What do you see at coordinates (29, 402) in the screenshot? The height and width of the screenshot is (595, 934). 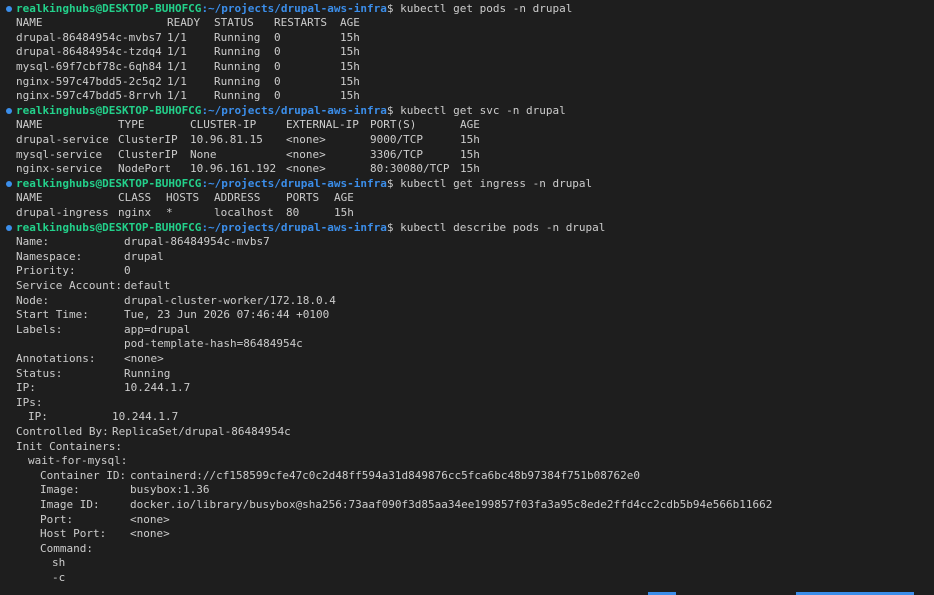 I see `describe-field-label: IPs:` at bounding box center [29, 402].